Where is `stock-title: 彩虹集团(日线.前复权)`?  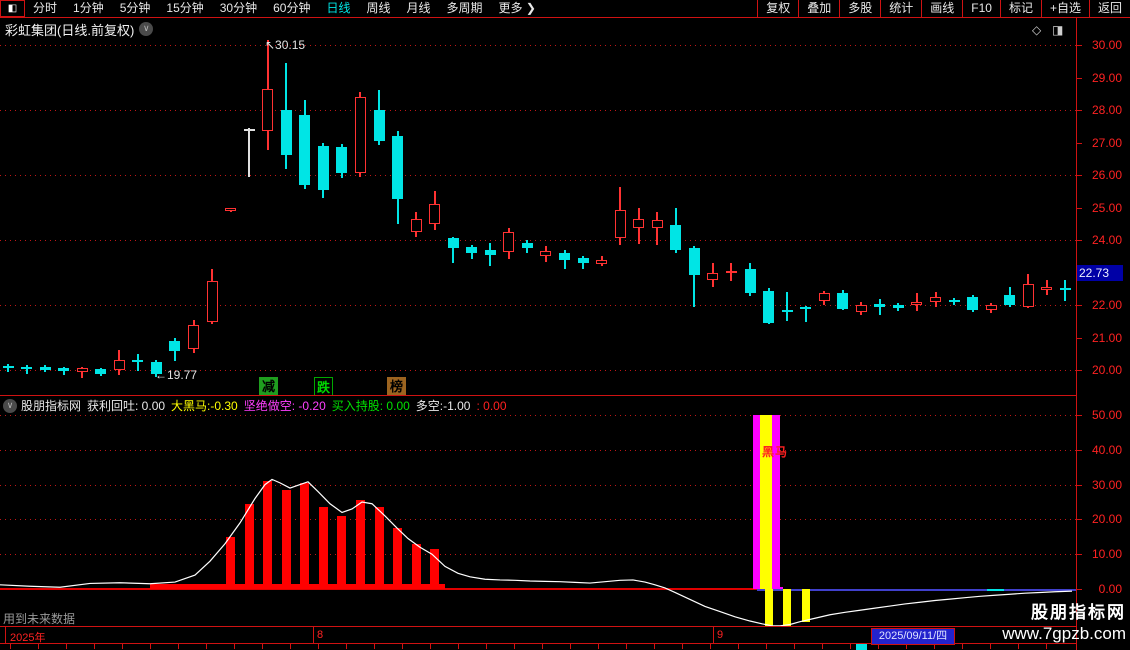 stock-title: 彩虹集团(日线.前复权) is located at coordinates (70, 30).